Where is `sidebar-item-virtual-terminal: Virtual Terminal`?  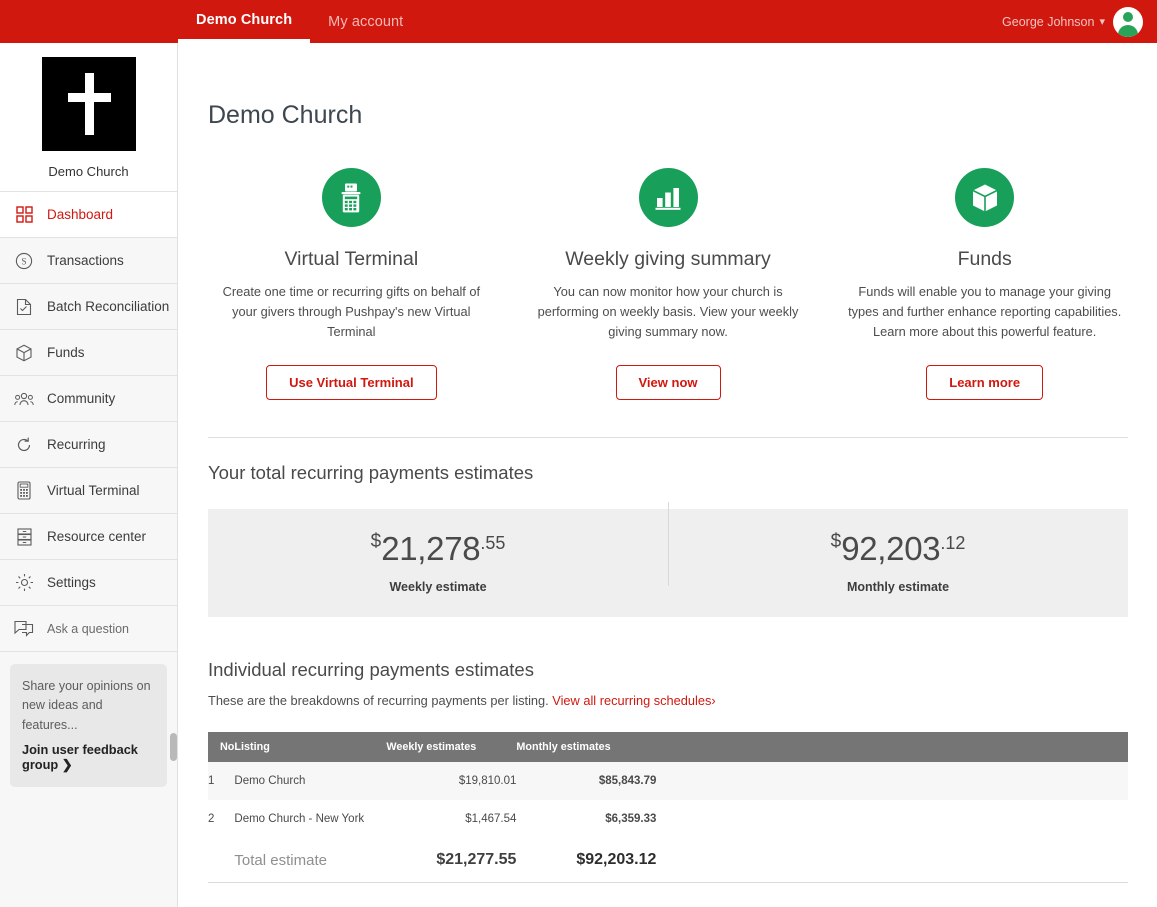 sidebar-item-virtual-terminal: Virtual Terminal is located at coordinates (88, 491).